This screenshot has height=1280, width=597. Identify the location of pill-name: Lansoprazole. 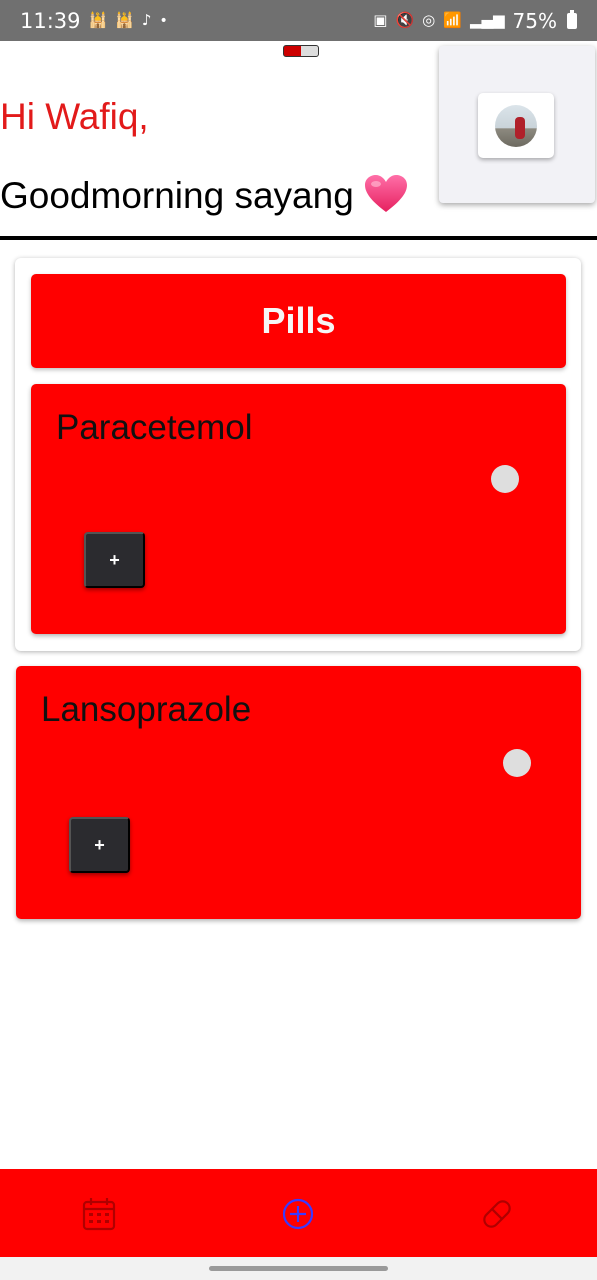
(146, 709).